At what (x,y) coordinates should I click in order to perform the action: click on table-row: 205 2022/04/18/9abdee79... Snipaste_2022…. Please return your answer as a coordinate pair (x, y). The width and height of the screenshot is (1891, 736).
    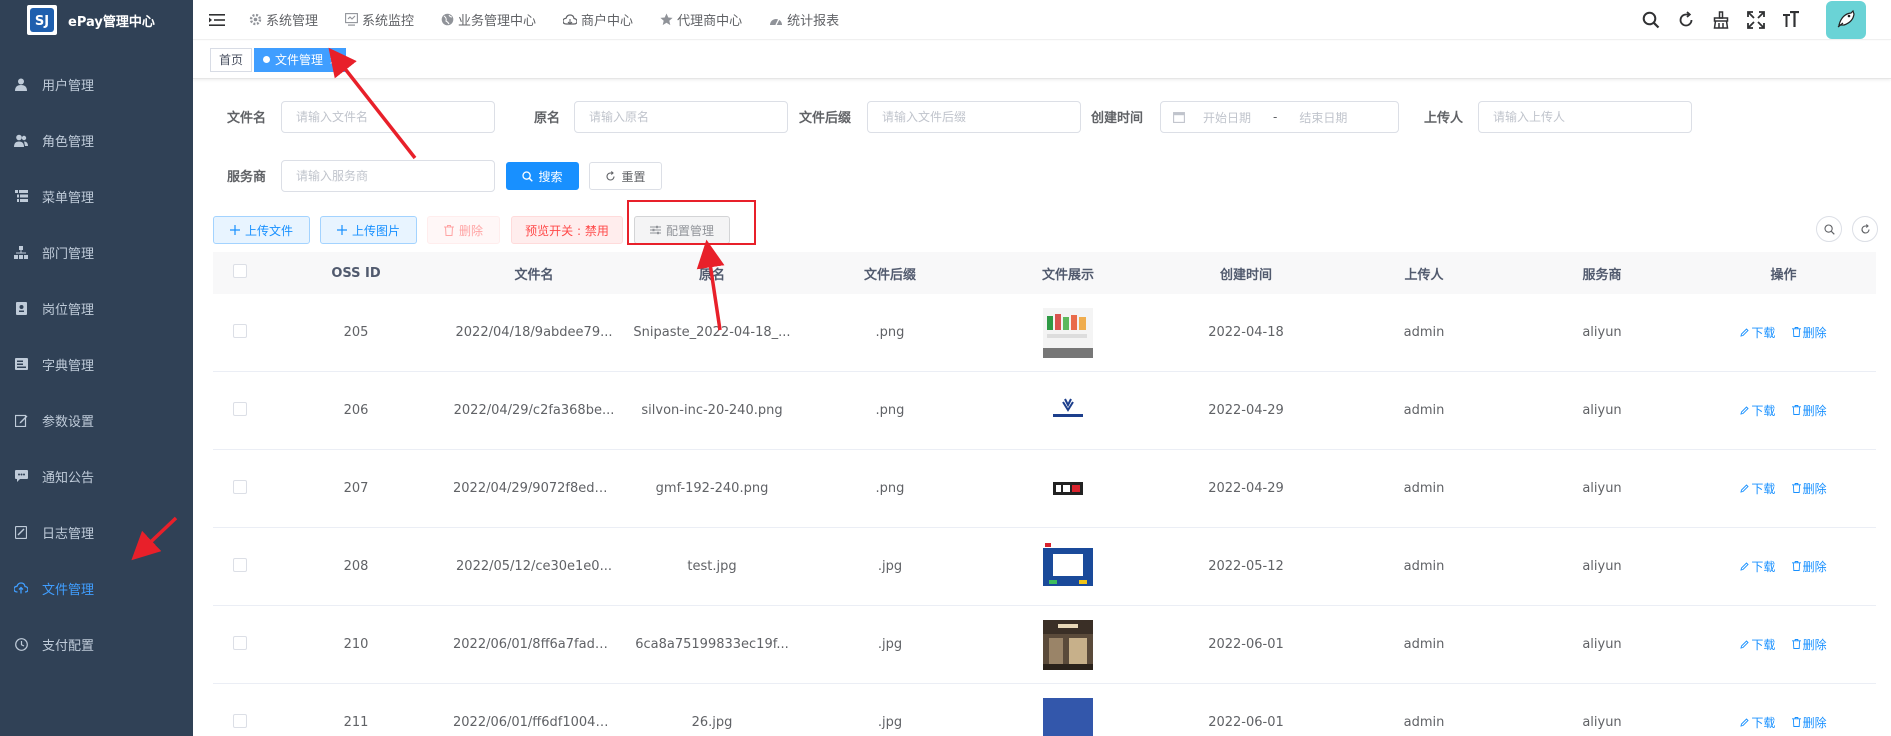
    Looking at the image, I should click on (1044, 333).